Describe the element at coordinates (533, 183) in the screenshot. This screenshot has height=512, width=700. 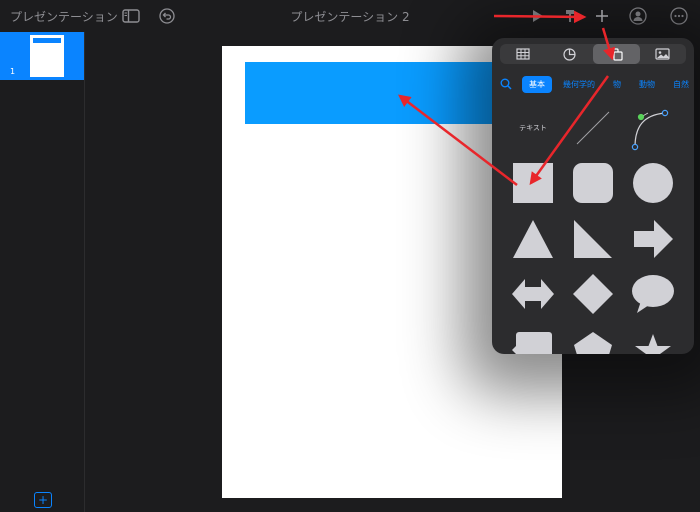
I see `square-shape` at that location.